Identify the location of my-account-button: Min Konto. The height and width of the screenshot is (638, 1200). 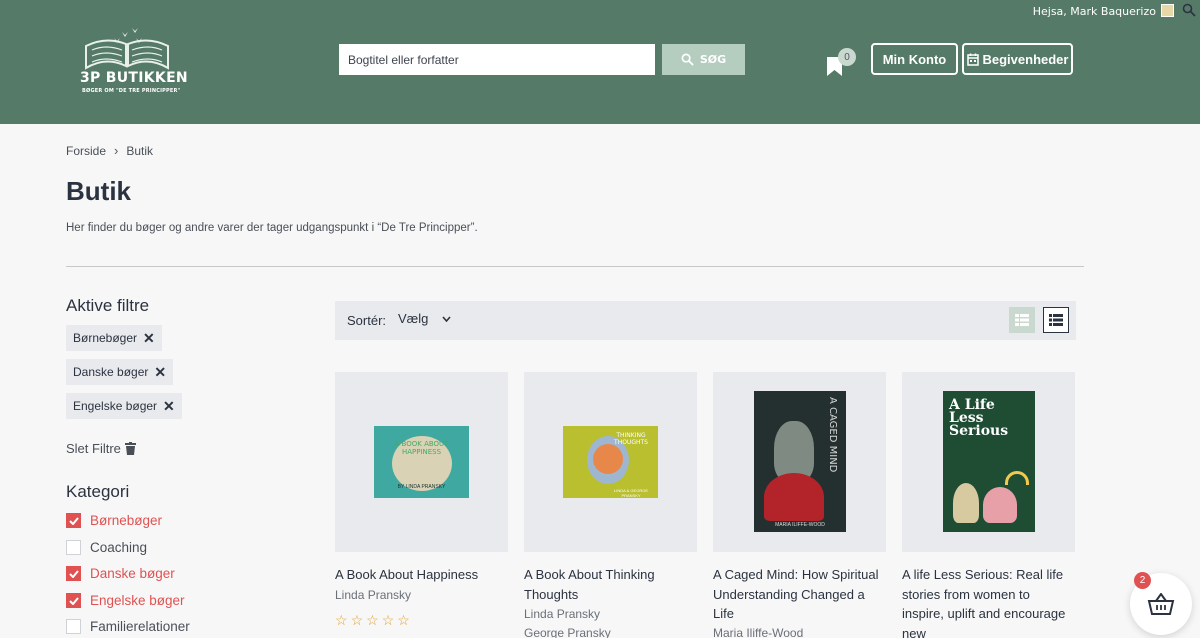
(914, 59).